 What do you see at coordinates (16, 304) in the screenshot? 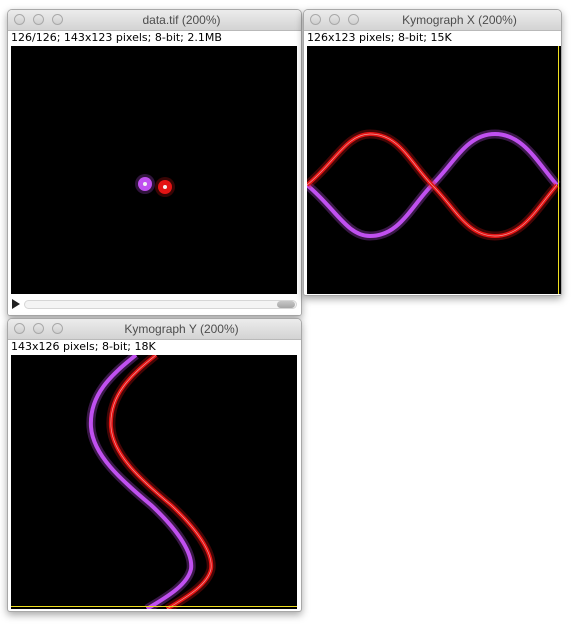
I see `play-icon` at bounding box center [16, 304].